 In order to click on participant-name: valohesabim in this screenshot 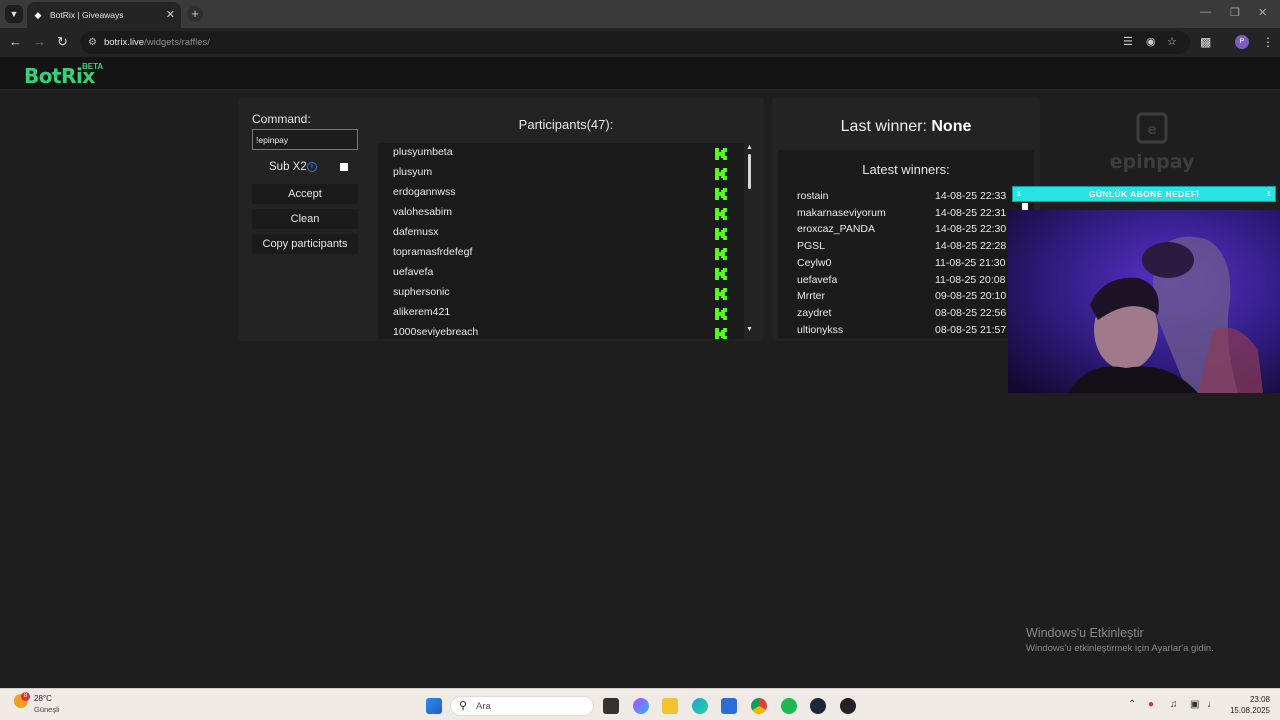, I will do `click(422, 212)`.